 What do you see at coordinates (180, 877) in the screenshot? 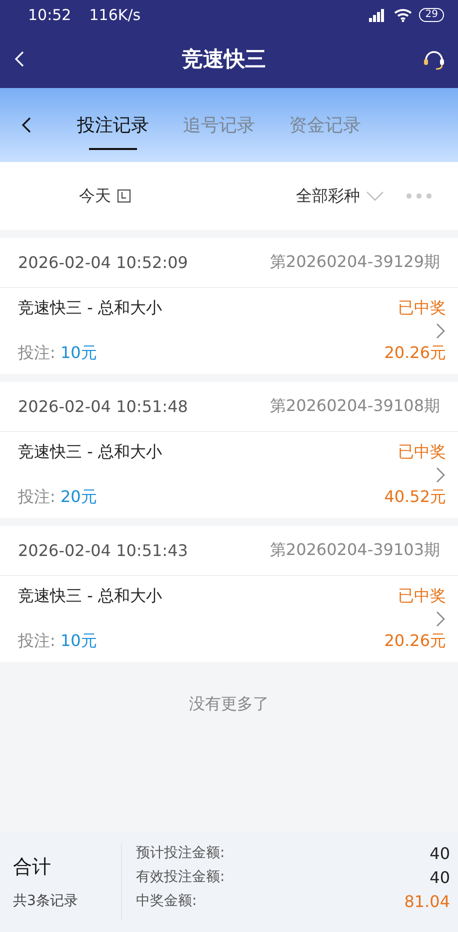
I see `summary-label: 有效投注金额:` at bounding box center [180, 877].